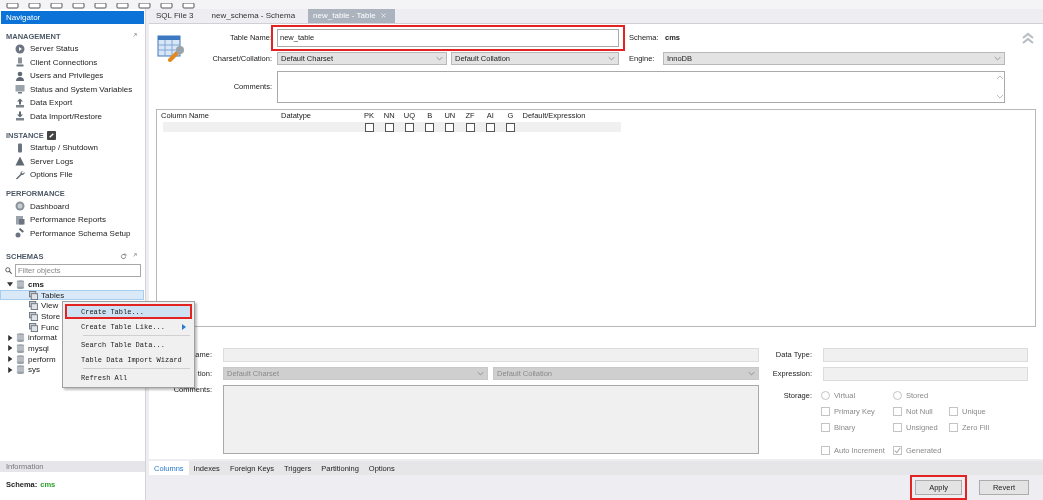 This screenshot has height=500, width=1043. Describe the element at coordinates (51, 103) in the screenshot. I see `navigator-item-label: Data Export` at that location.